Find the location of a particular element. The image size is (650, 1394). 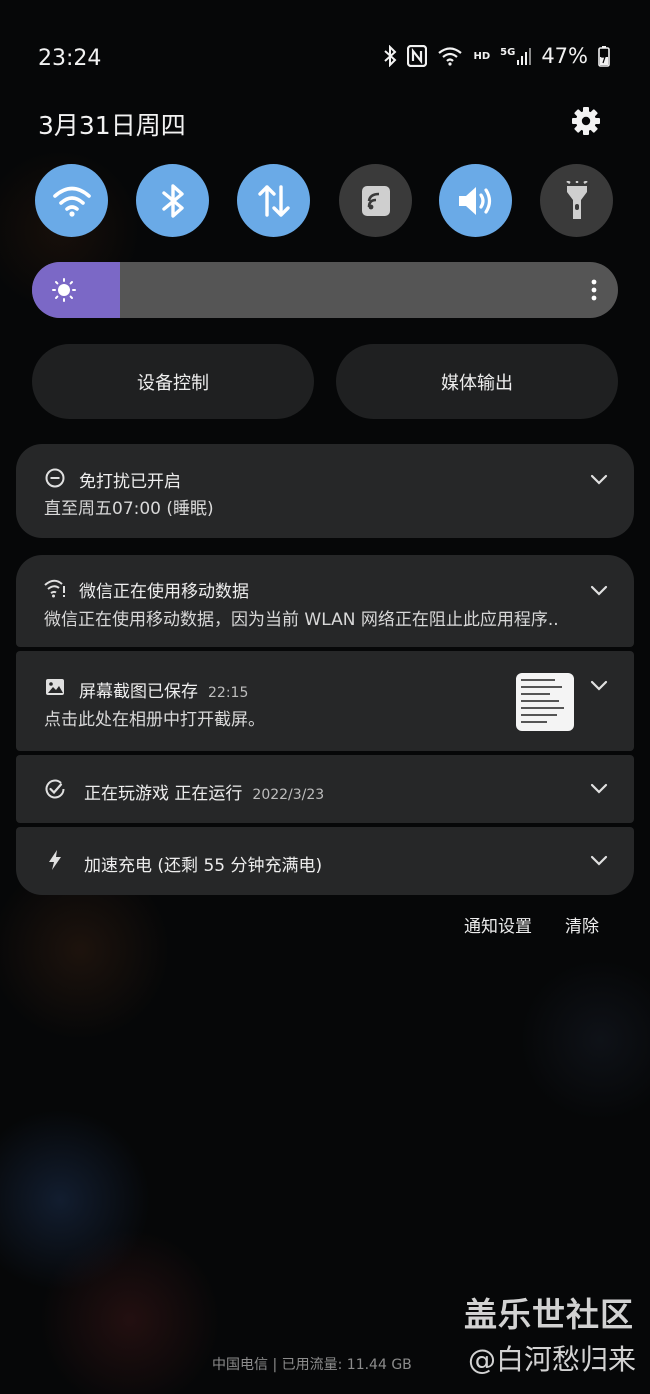

battery-percent: 47% is located at coordinates (564, 56).